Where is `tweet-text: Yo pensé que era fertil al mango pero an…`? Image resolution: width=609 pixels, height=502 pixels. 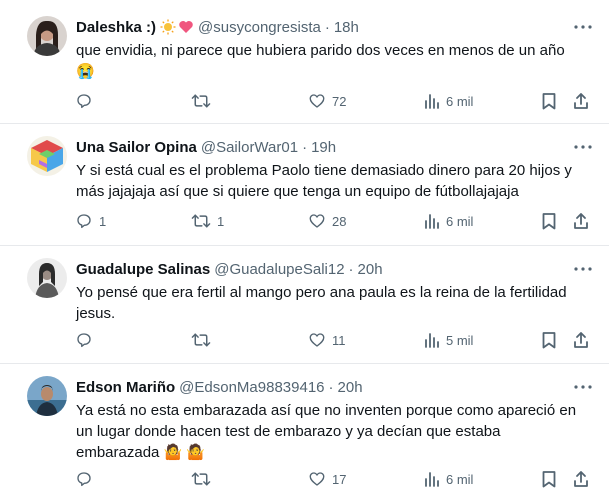
tweet-text: Yo pensé que era fertil al mango pero an… is located at coordinates (336, 303).